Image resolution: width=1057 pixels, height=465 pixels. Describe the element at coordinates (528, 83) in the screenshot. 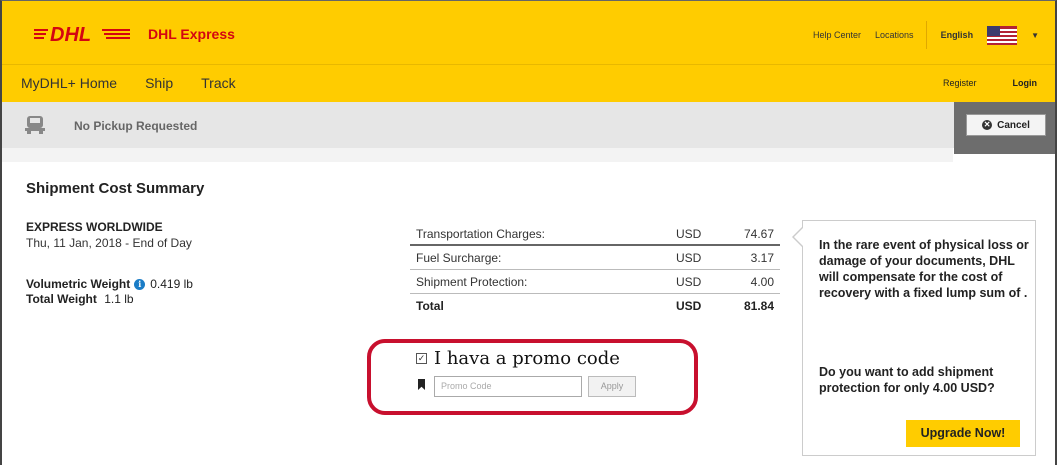

I see `main-nav: MyDHL+ Home Ship Track Register Login` at that location.